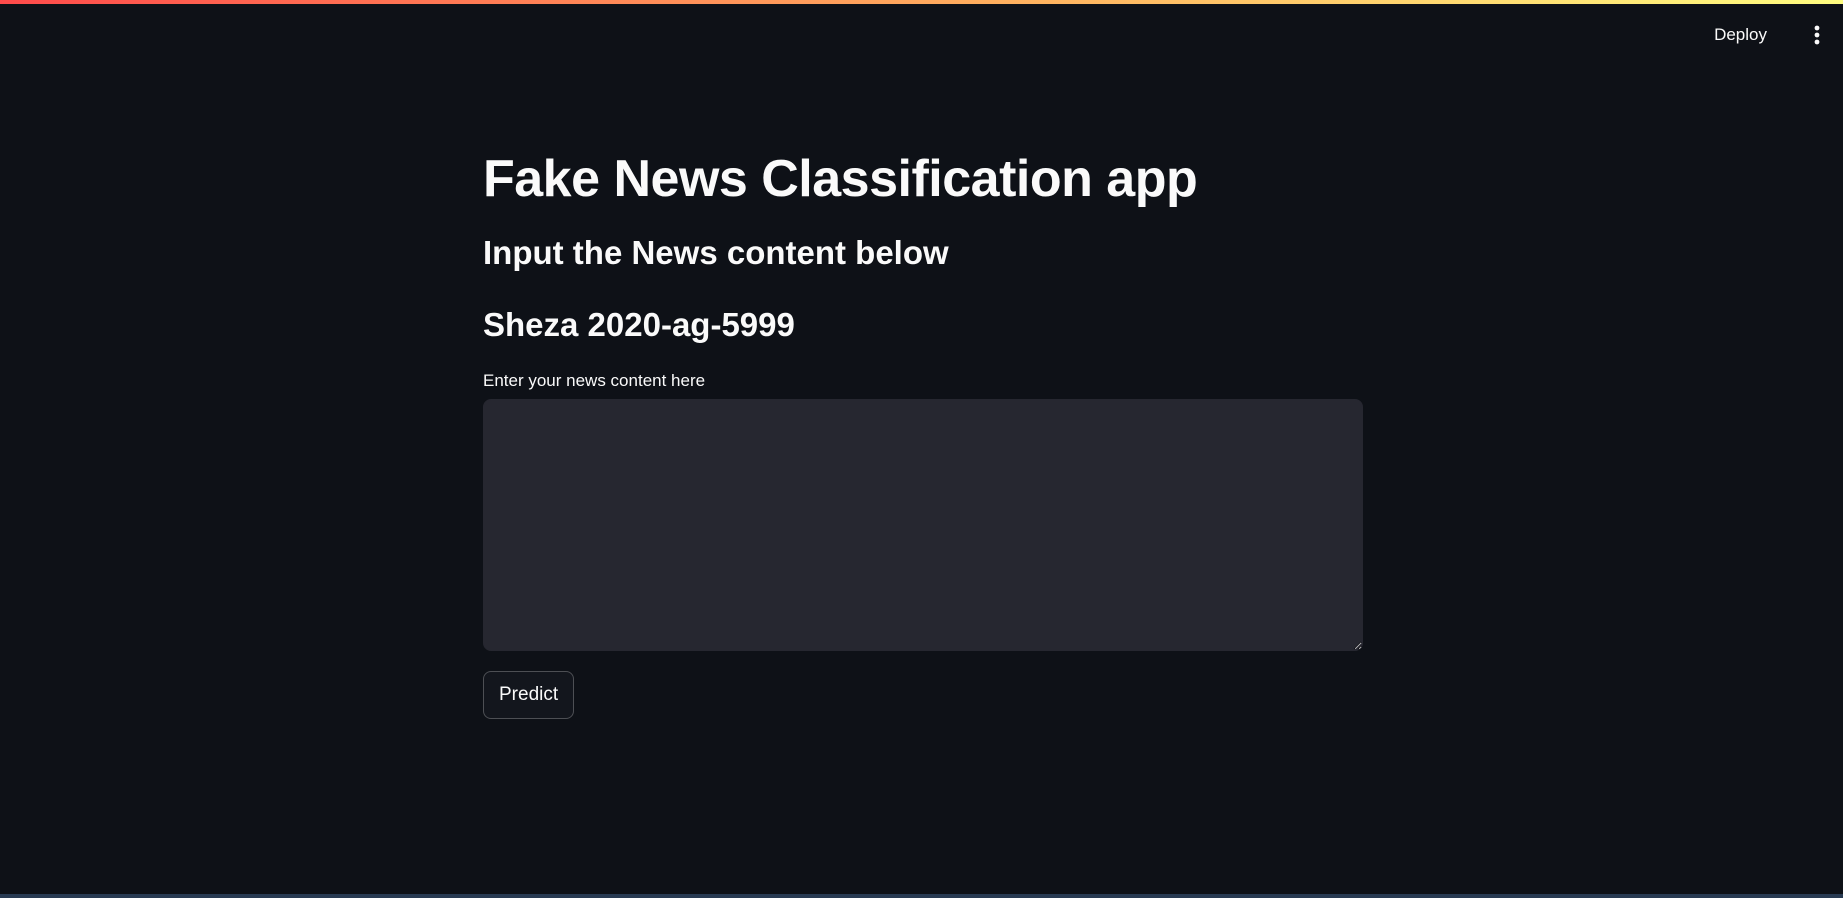 The width and height of the screenshot is (1843, 898). What do you see at coordinates (716, 252) in the screenshot?
I see `instruction-subheader: Input the News content below` at bounding box center [716, 252].